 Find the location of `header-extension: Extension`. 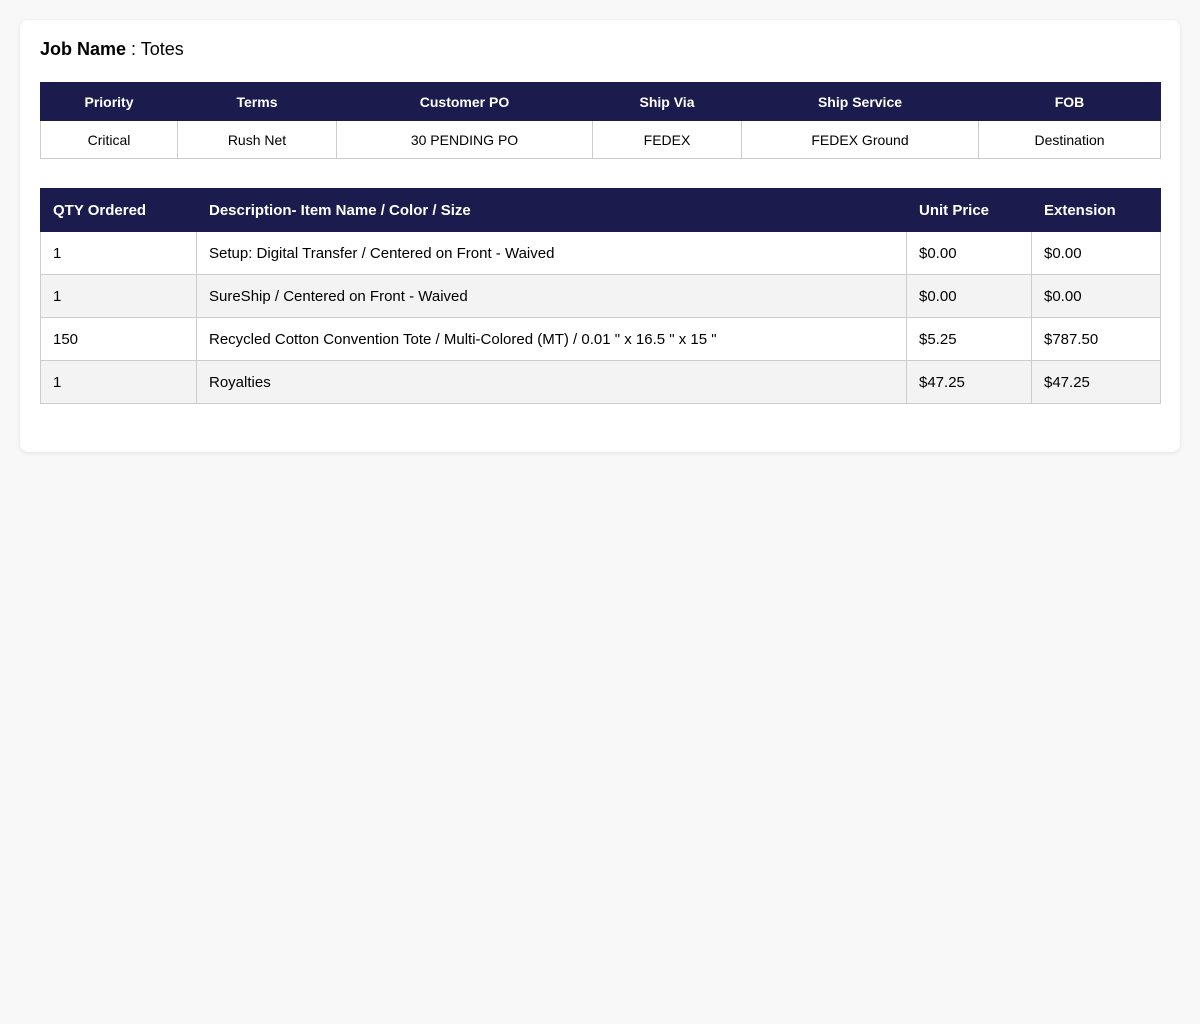

header-extension: Extension is located at coordinates (1096, 210).